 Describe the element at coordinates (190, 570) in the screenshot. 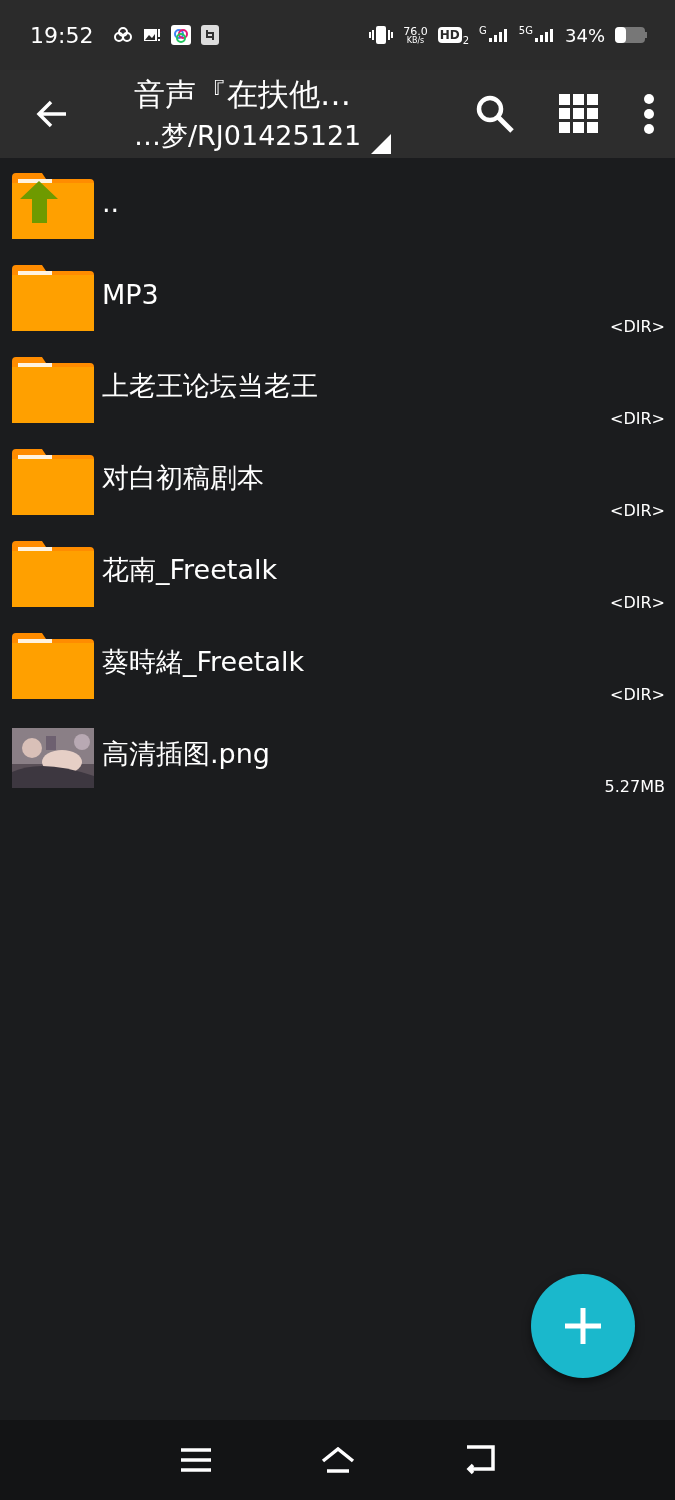

I see `file-name: 花南_Freetalk` at that location.